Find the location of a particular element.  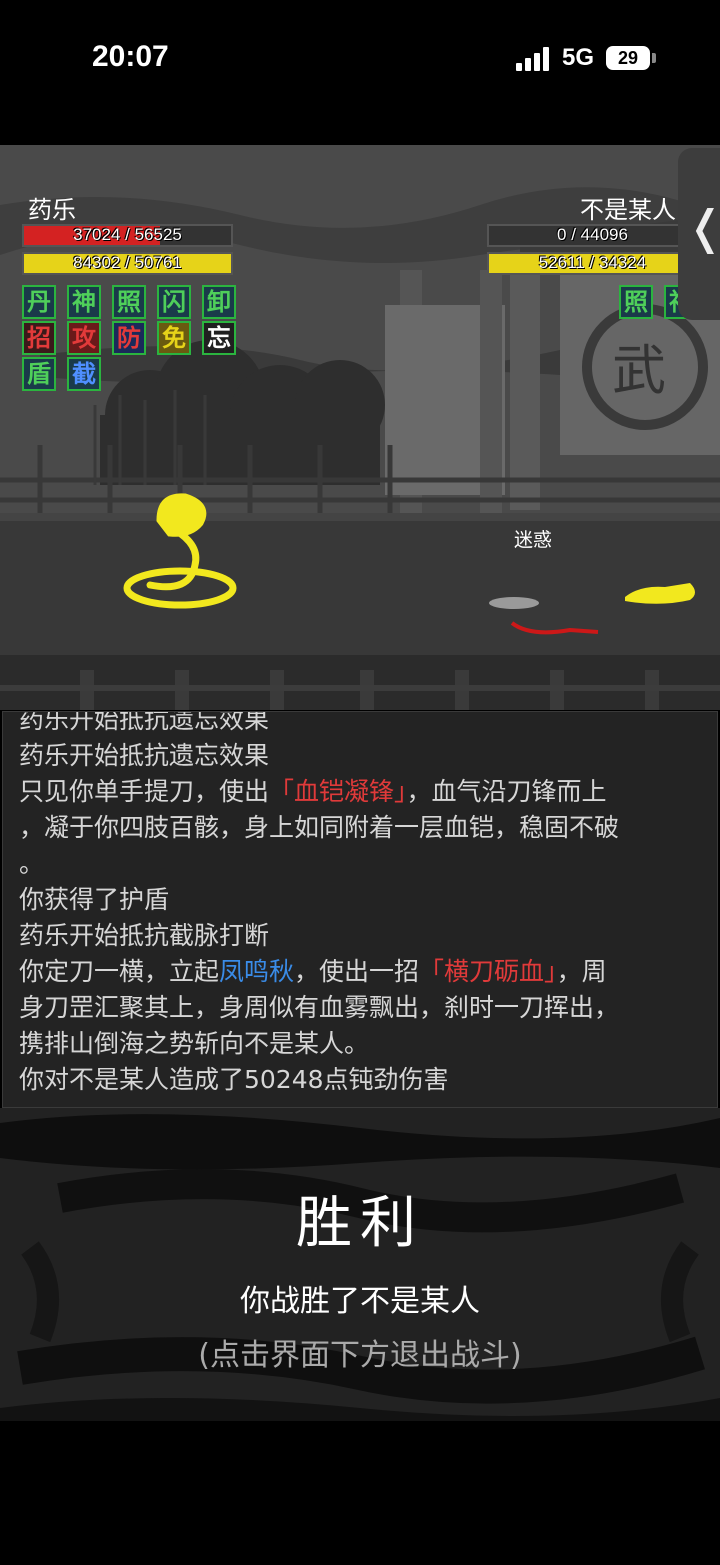

status-bar: 20:07 5G 29 is located at coordinates (360, 60).